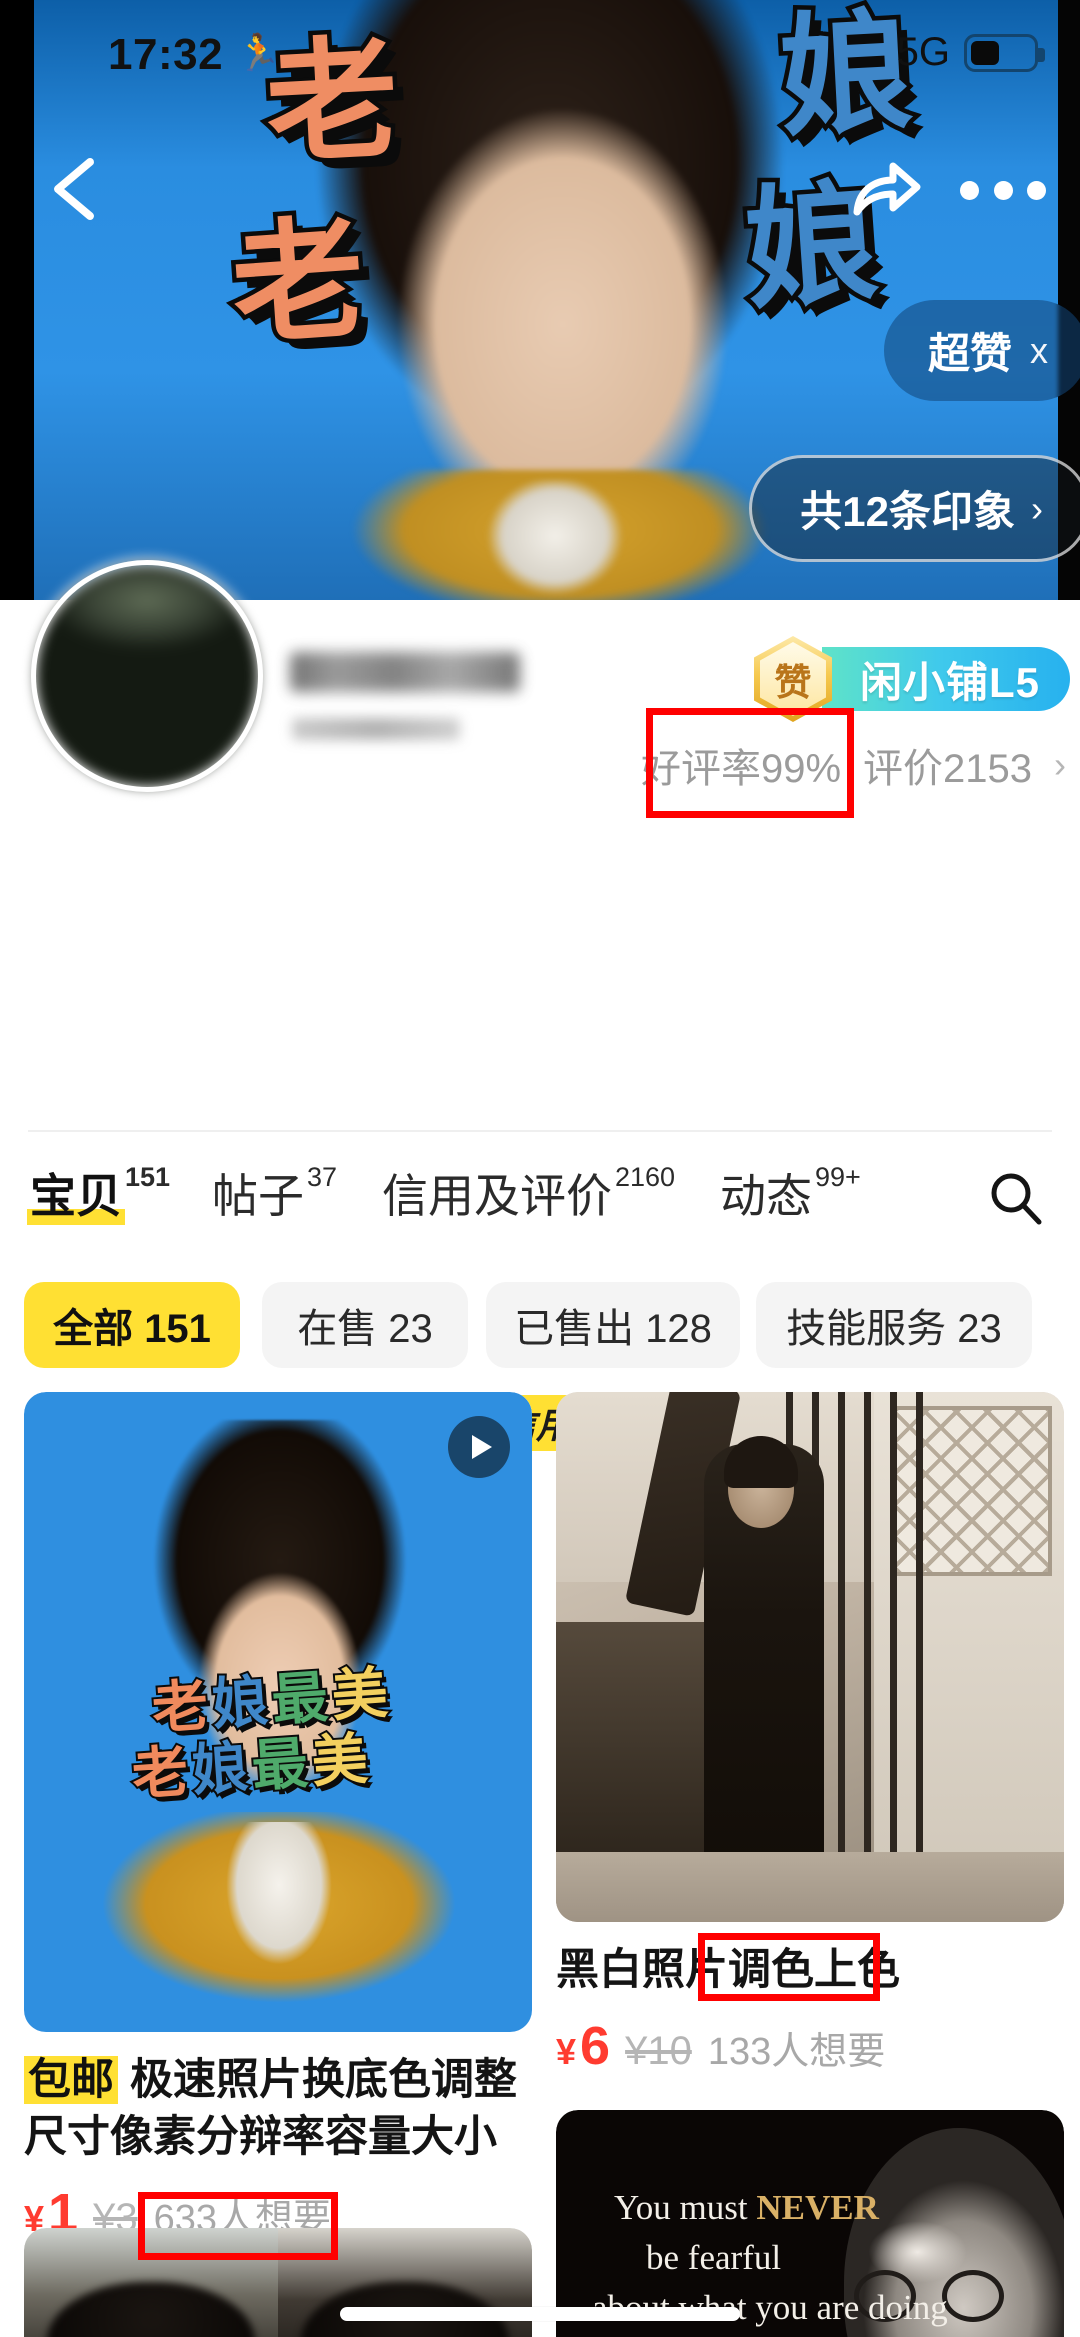  What do you see at coordinates (613, 1325) in the screenshot?
I see `filter-chip-sold: 已售出 128` at bounding box center [613, 1325].